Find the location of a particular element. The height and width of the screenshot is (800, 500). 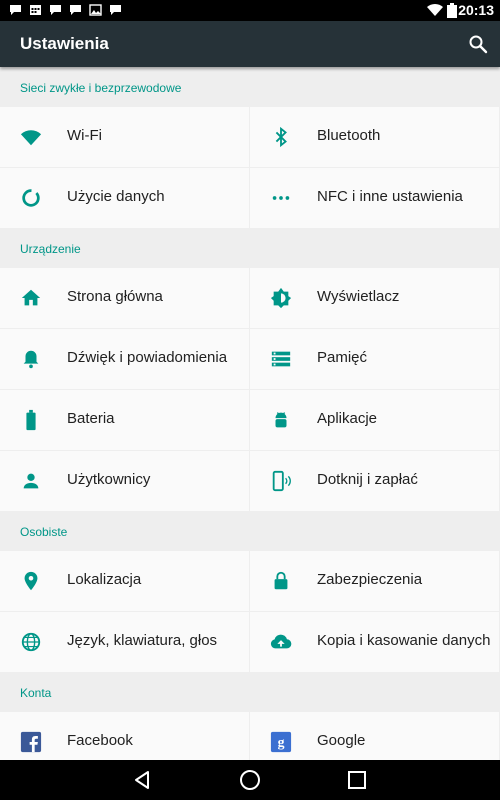

page-title: Ustawienia is located at coordinates (64, 43).